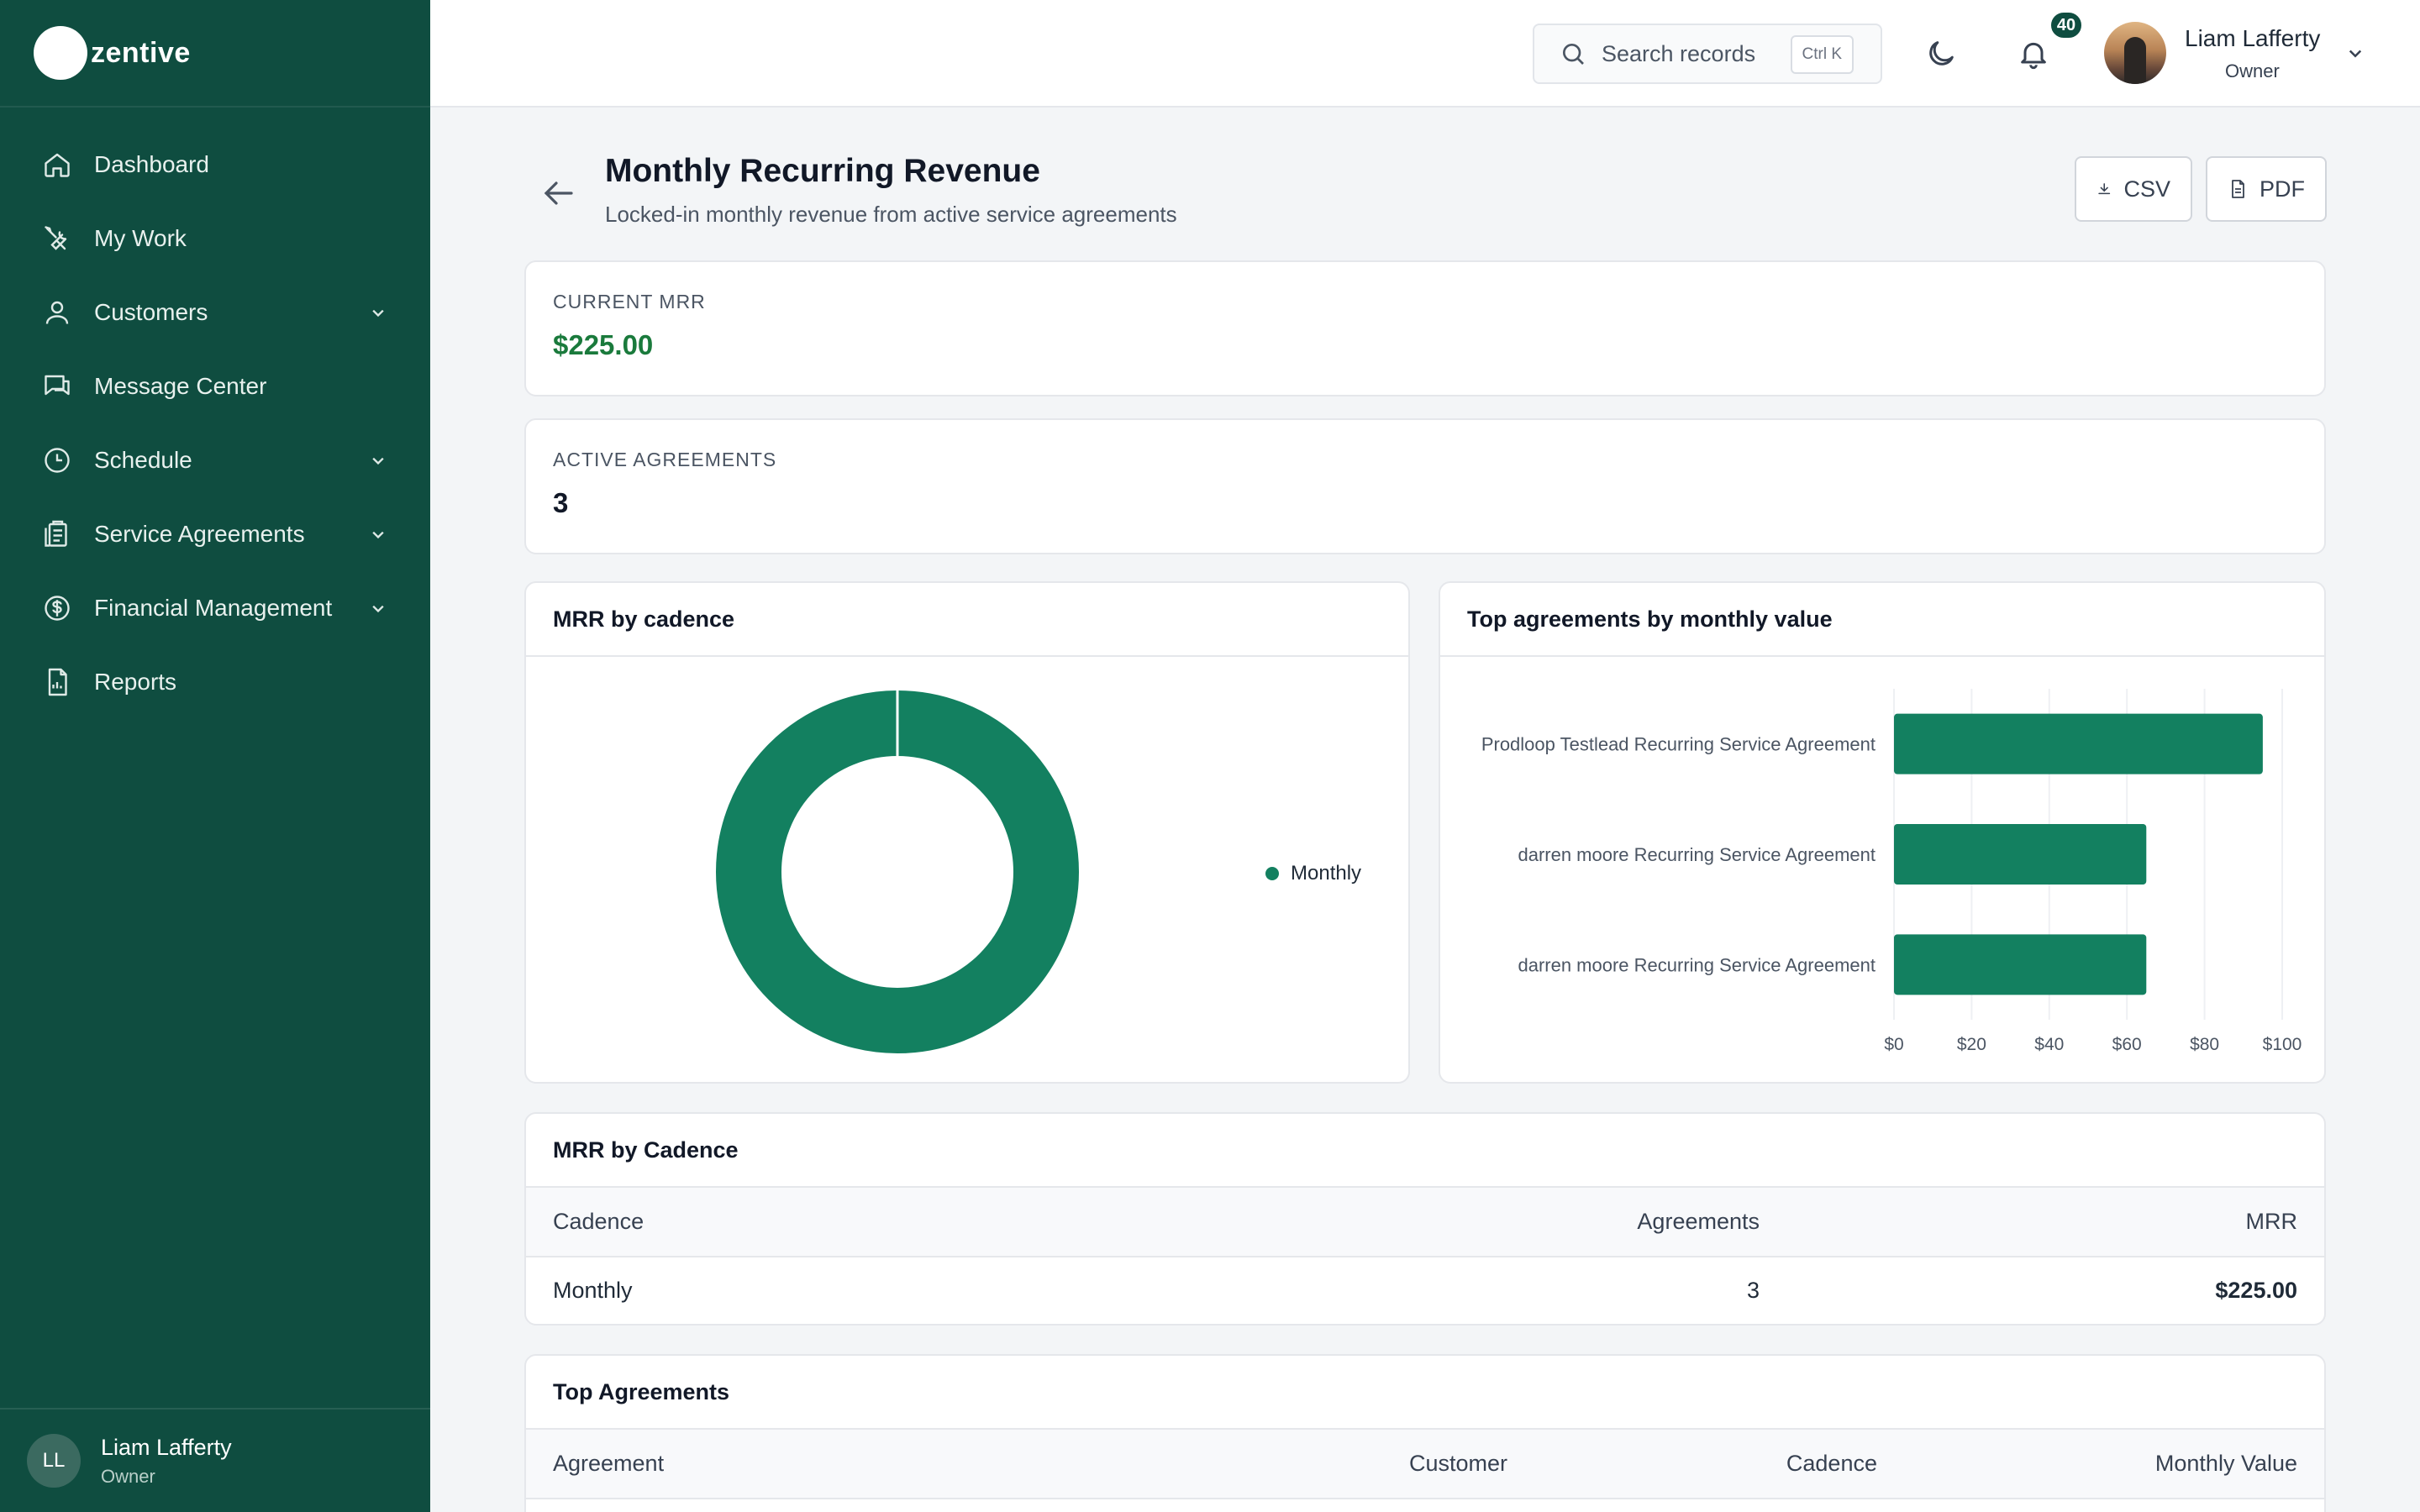  What do you see at coordinates (593, 1290) in the screenshot?
I see `cell-cadence: Monthly` at bounding box center [593, 1290].